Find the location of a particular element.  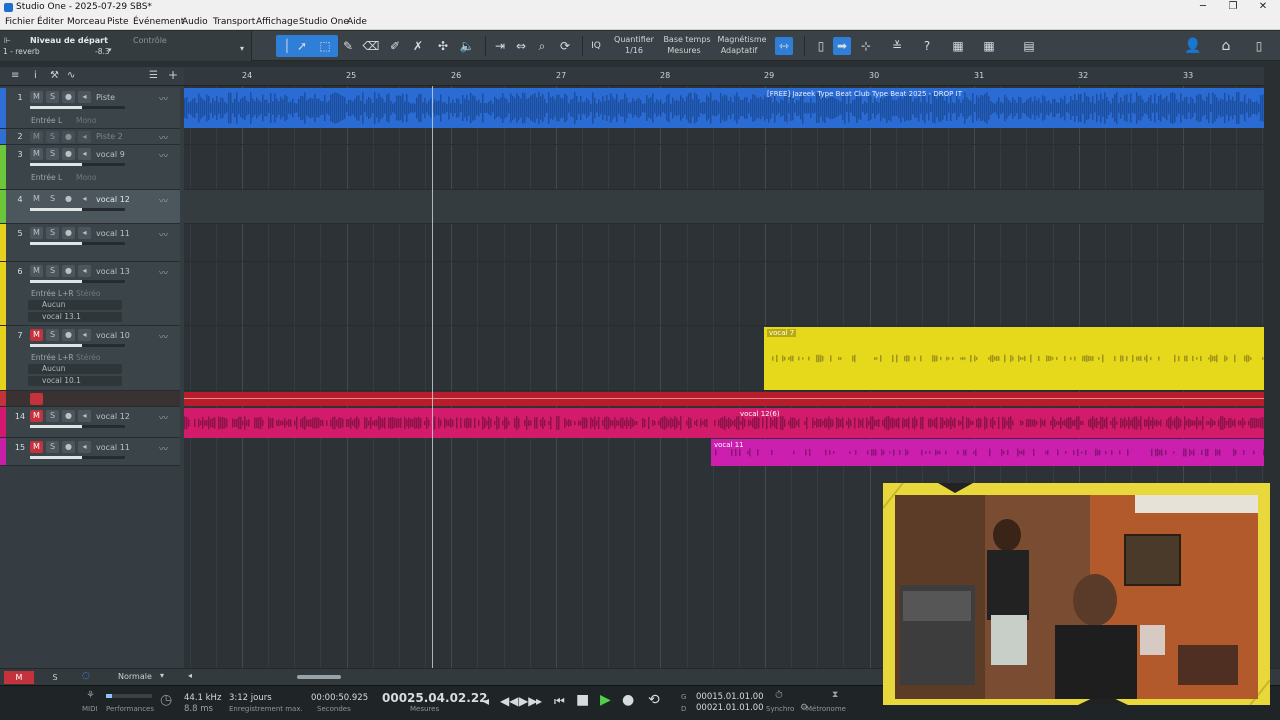

track-name: vocal 11 is located at coordinates (113, 447).